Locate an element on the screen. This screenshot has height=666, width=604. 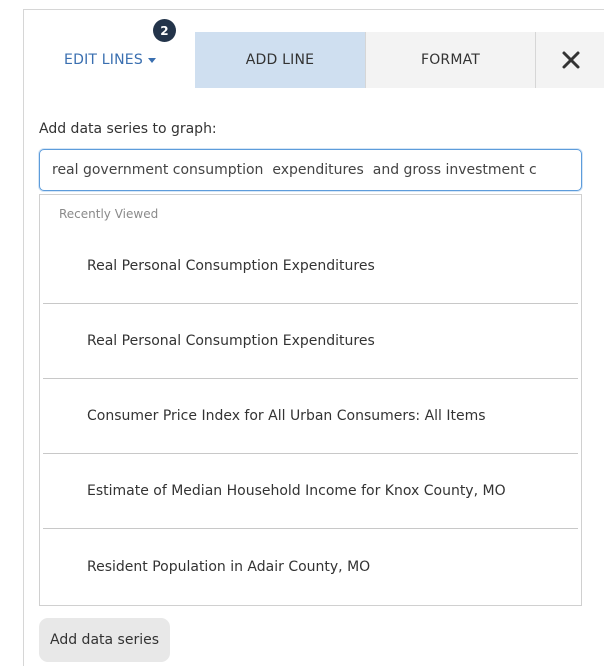
tab-add-line: ADD LINE is located at coordinates (280, 60).